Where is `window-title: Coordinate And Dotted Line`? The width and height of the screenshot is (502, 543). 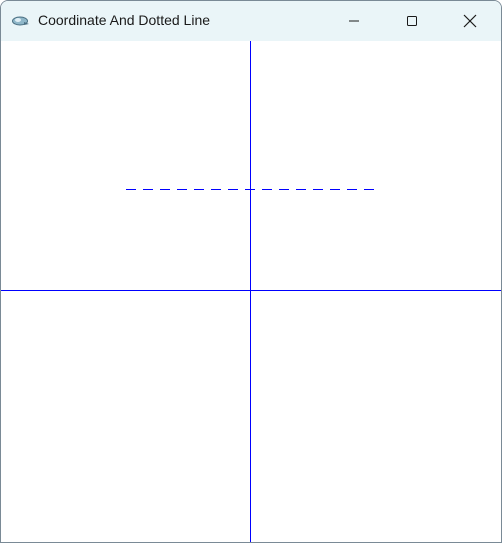 window-title: Coordinate And Dotted Line is located at coordinates (124, 20).